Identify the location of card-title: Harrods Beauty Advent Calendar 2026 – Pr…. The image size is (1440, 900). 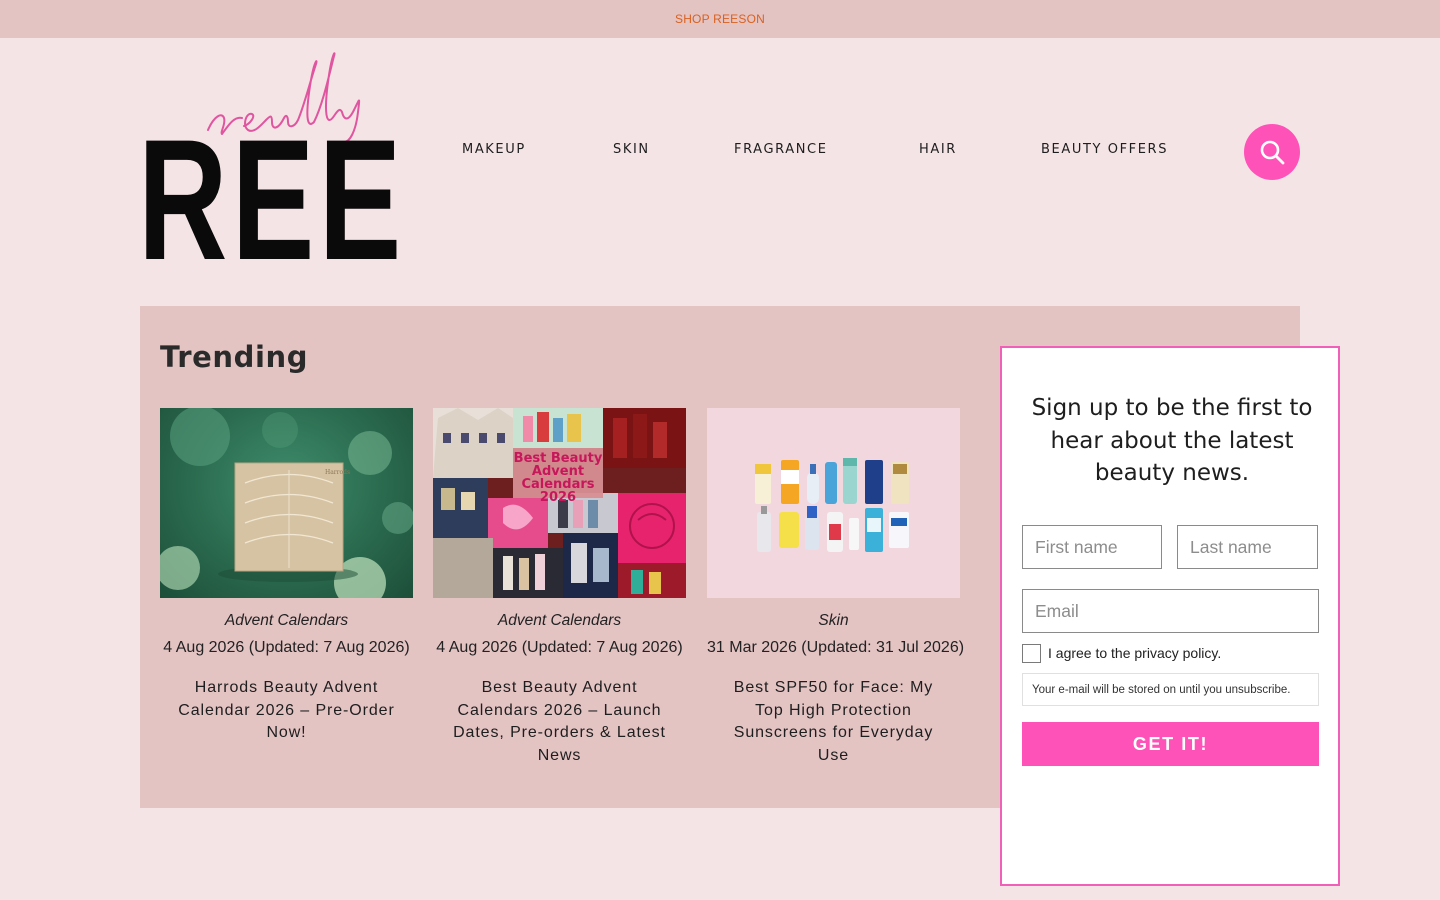
(286, 711).